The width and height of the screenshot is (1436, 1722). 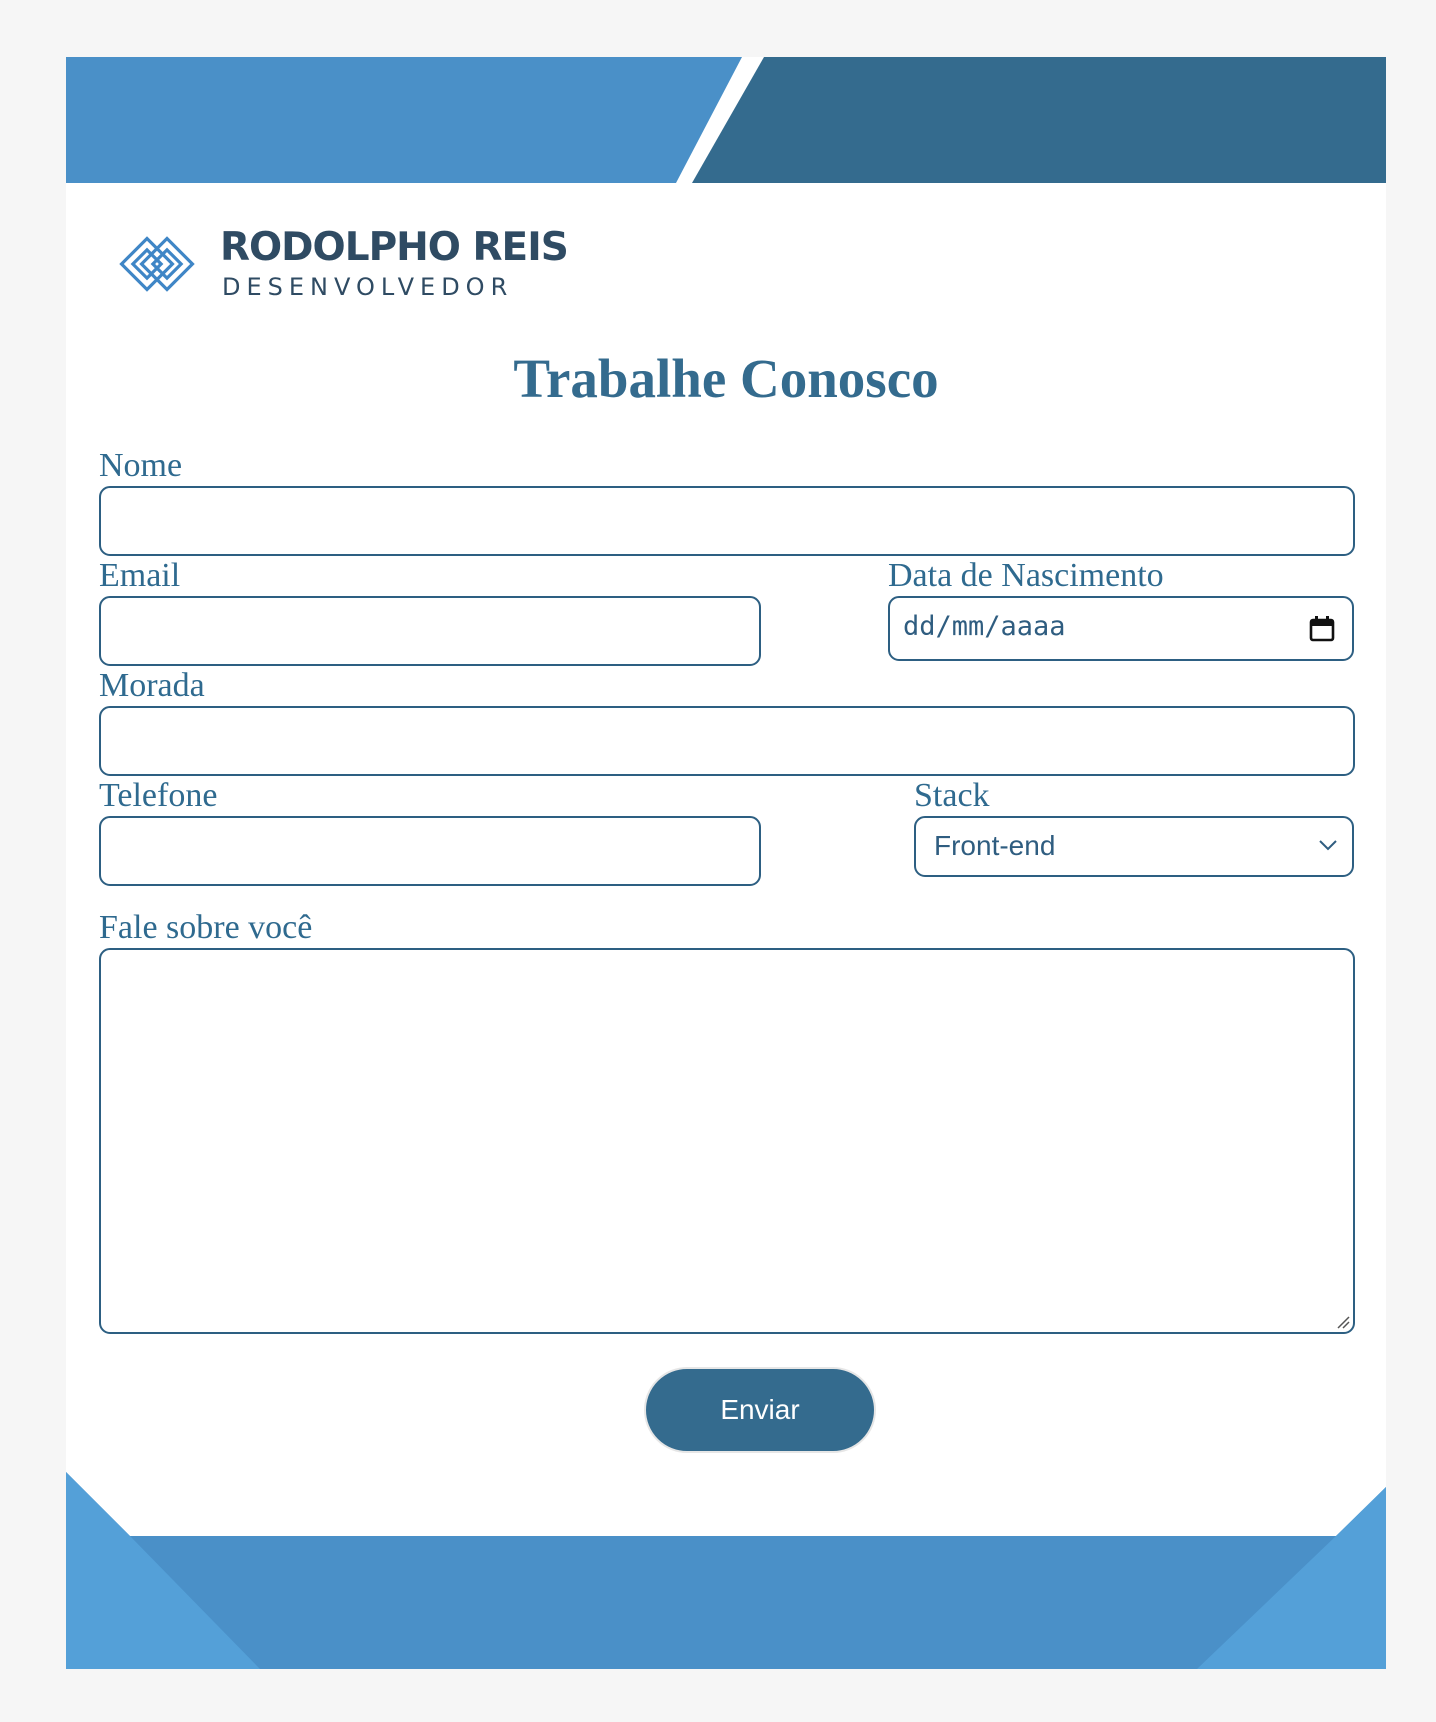 What do you see at coordinates (726, 1570) in the screenshot?
I see `bottom-banner` at bounding box center [726, 1570].